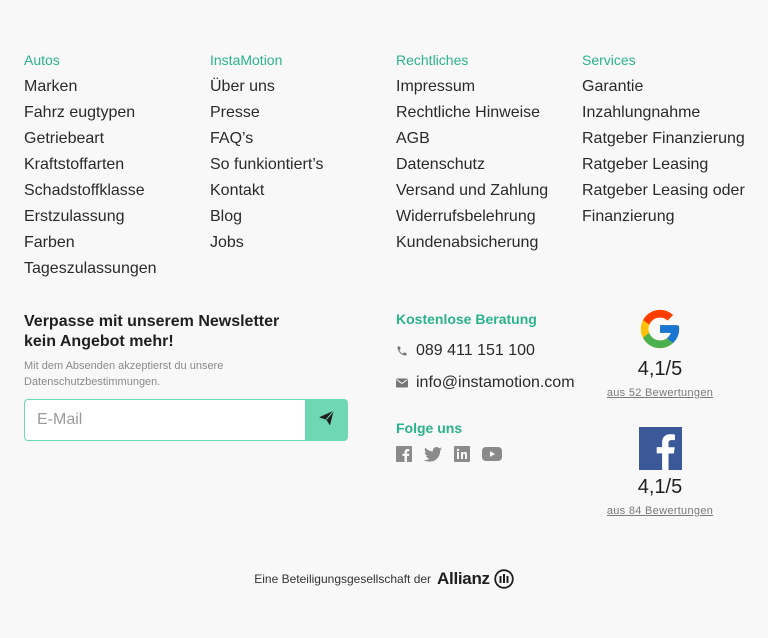 The height and width of the screenshot is (638, 768). I want to click on email-input, so click(164, 420).